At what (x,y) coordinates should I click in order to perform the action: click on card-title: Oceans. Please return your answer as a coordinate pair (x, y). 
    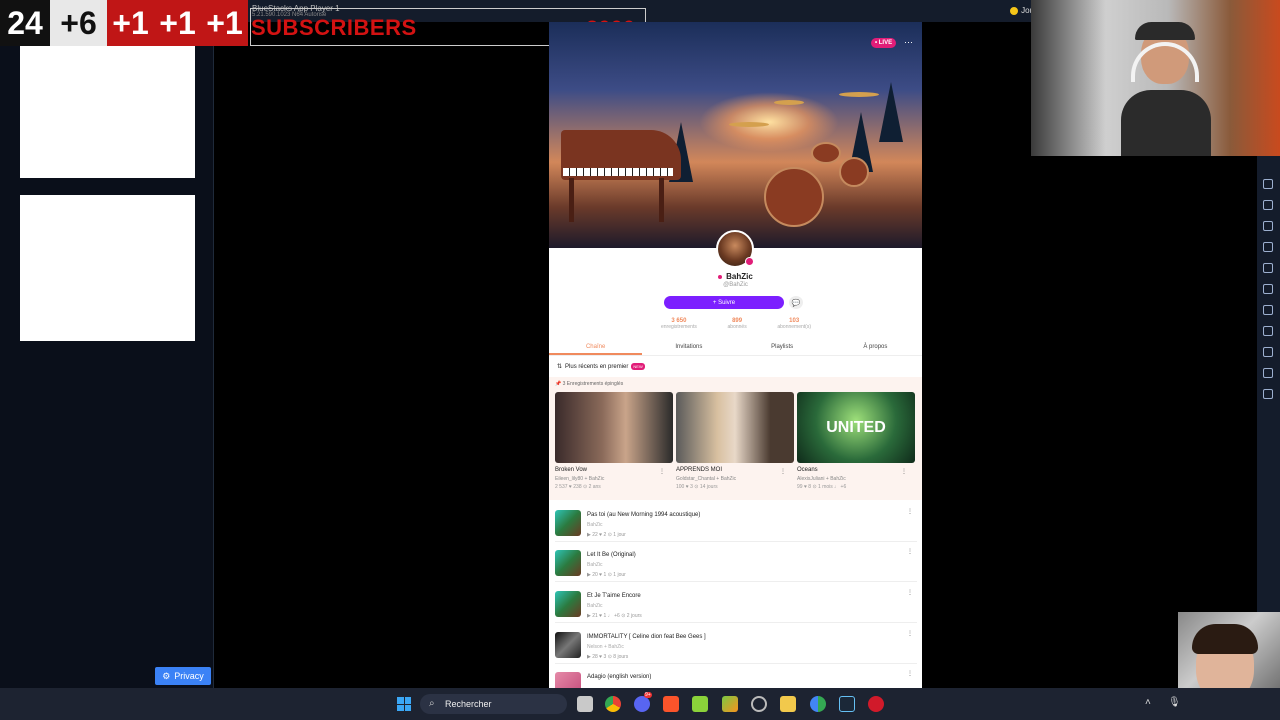
    Looking at the image, I should click on (807, 470).